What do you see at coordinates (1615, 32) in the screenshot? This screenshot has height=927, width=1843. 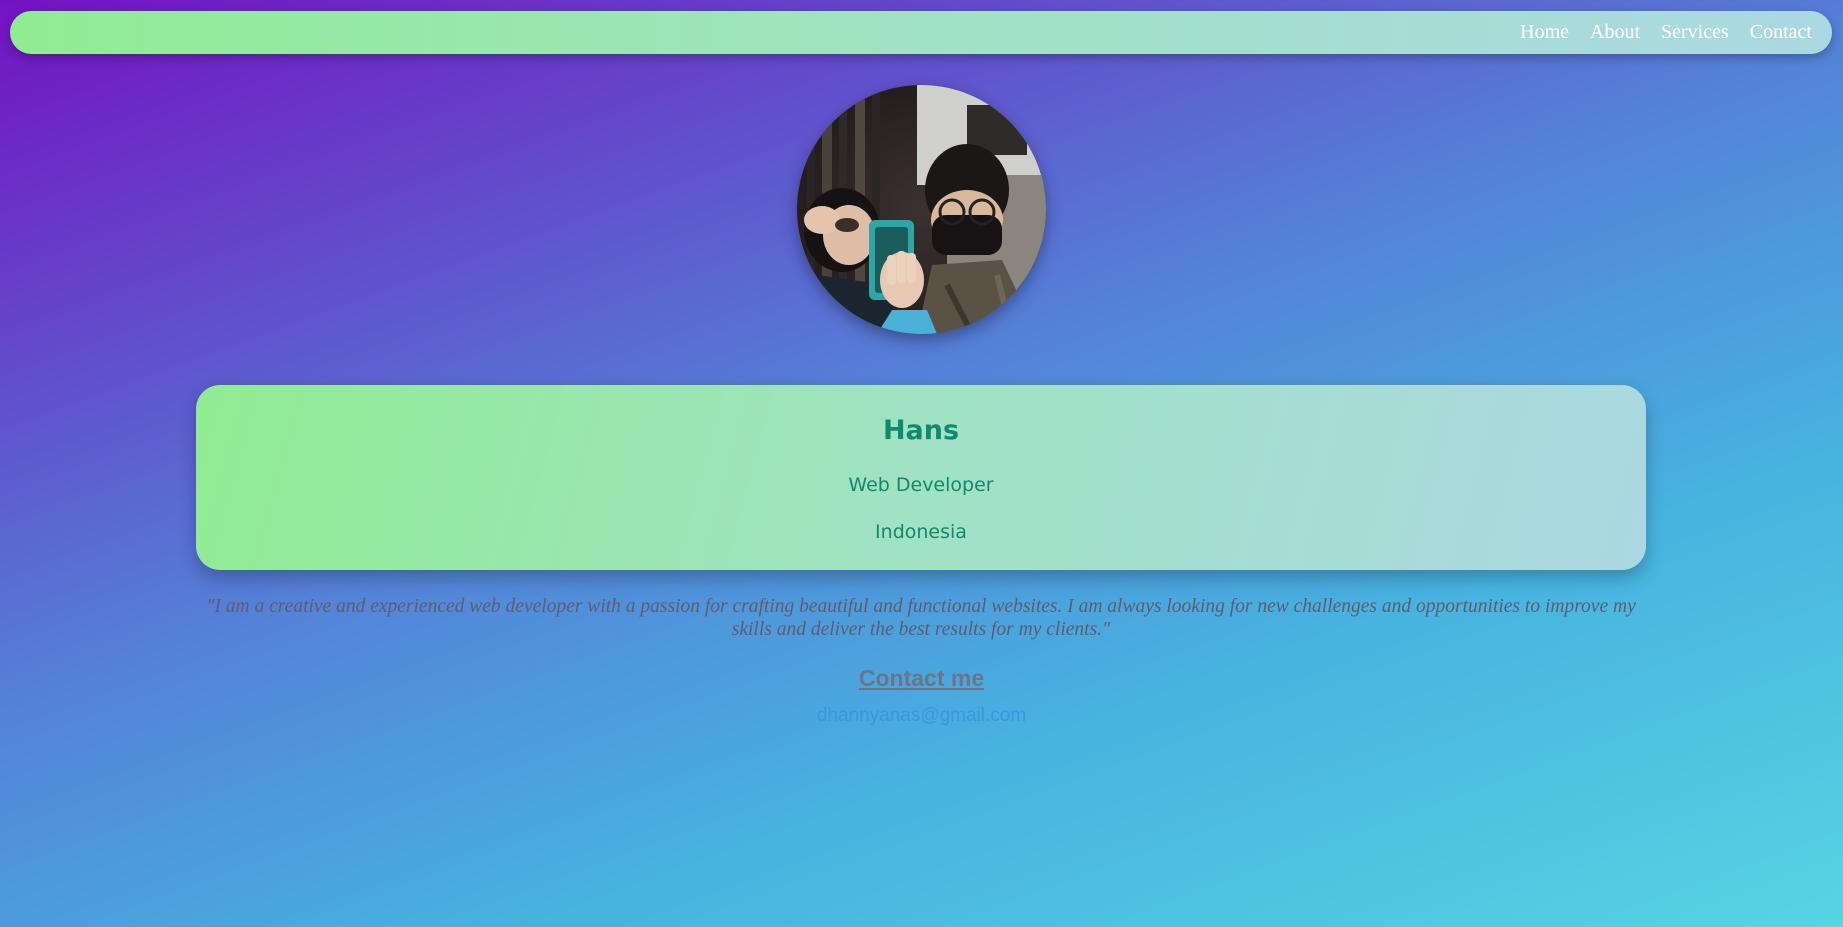 I see `nav-link-about: About` at bounding box center [1615, 32].